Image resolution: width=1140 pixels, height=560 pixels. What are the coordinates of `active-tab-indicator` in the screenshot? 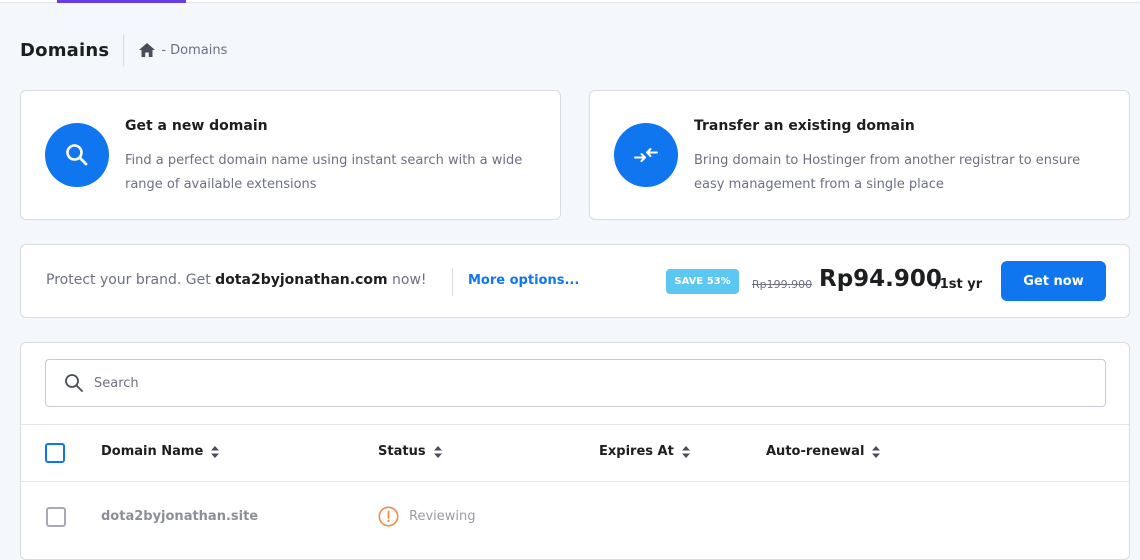 It's located at (121, 1).